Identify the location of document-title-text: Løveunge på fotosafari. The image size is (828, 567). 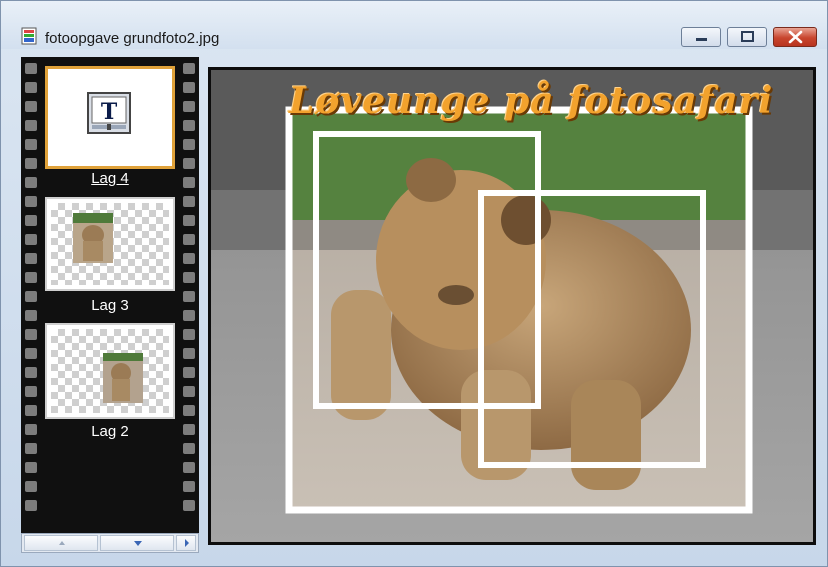
(531, 101).